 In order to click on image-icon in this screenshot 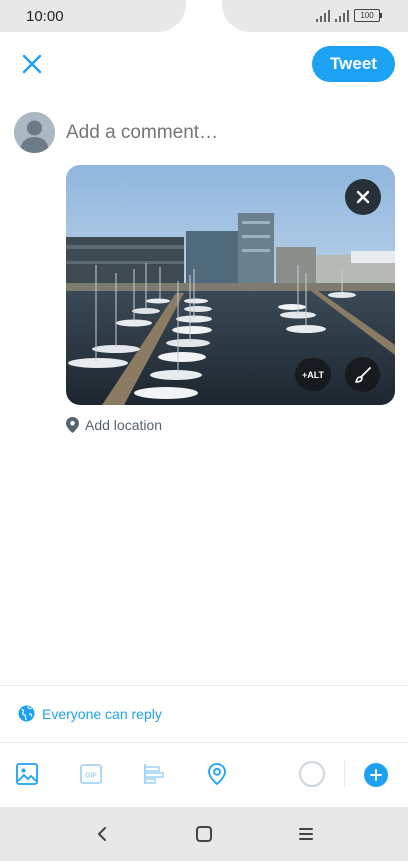, I will do `click(27, 774)`.